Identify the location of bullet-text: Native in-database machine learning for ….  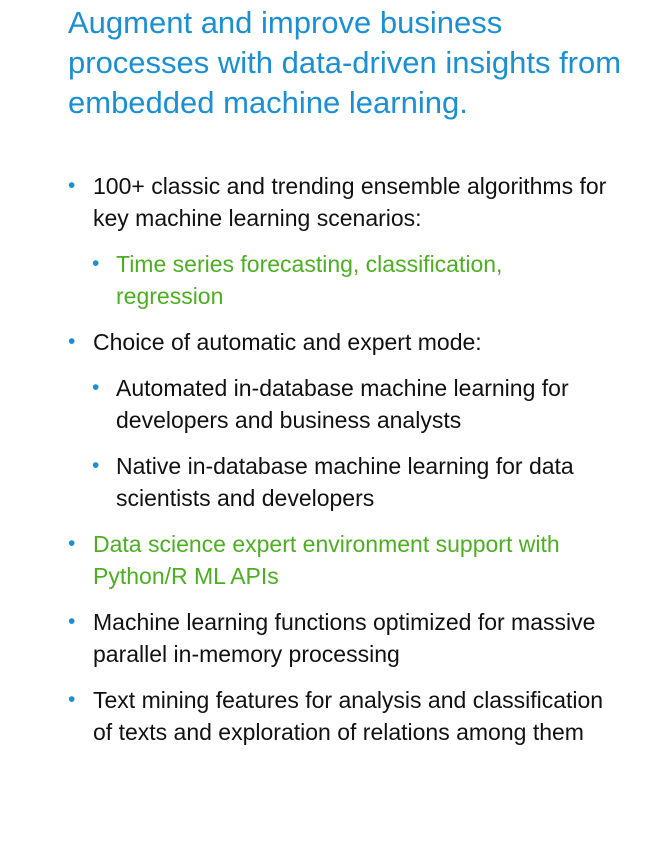
(345, 482).